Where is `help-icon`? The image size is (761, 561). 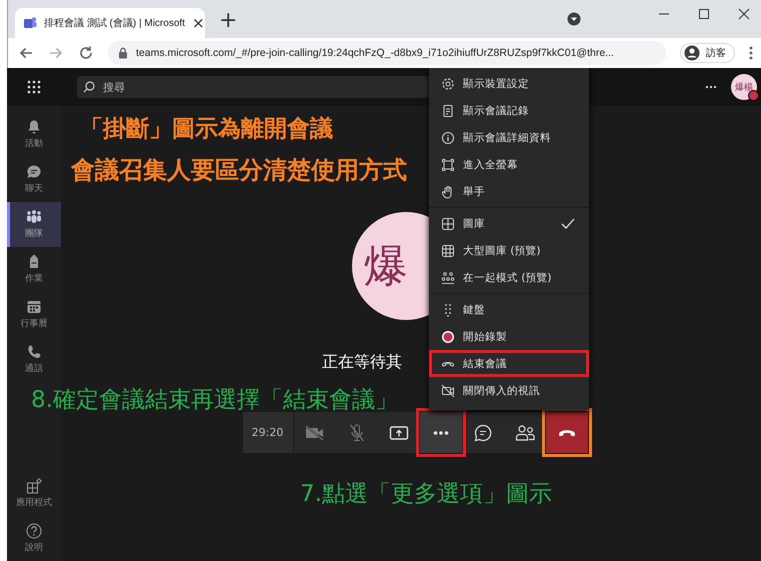 help-icon is located at coordinates (34, 531).